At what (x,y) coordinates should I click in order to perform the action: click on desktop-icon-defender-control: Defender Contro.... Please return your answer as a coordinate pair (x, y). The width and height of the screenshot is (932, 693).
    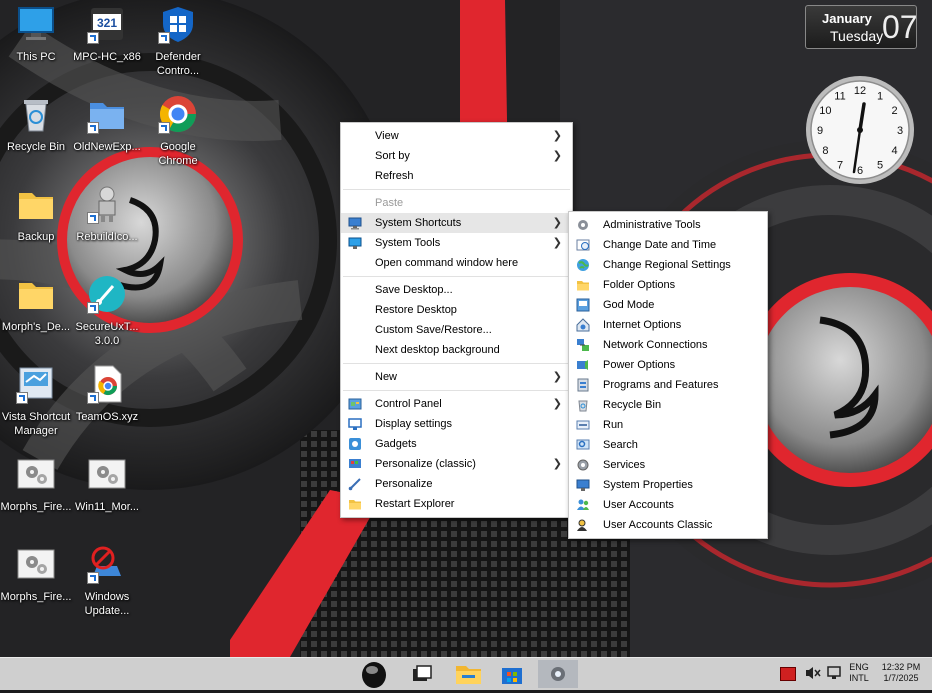
    Looking at the image, I should click on (178, 41).